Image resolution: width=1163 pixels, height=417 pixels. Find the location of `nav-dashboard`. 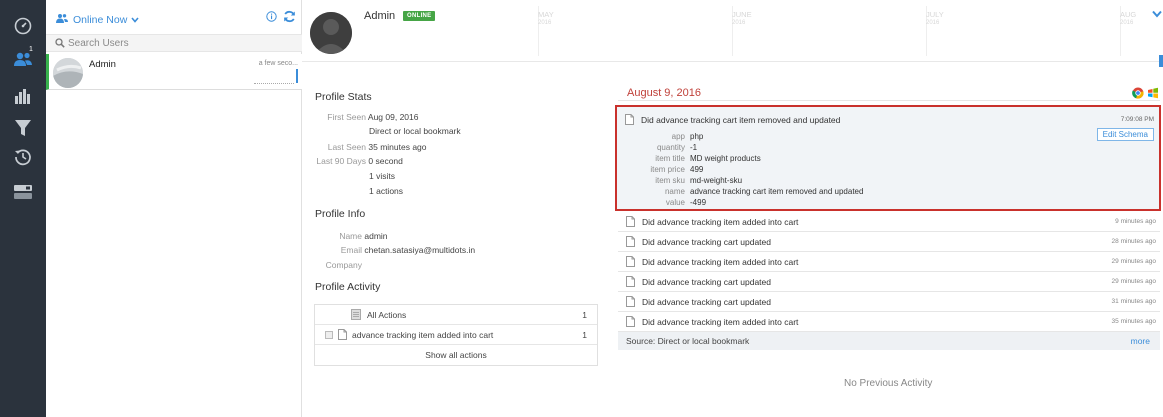

nav-dashboard is located at coordinates (23, 26).